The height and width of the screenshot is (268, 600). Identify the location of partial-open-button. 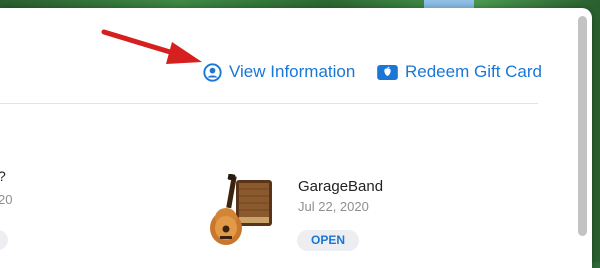
(4, 240).